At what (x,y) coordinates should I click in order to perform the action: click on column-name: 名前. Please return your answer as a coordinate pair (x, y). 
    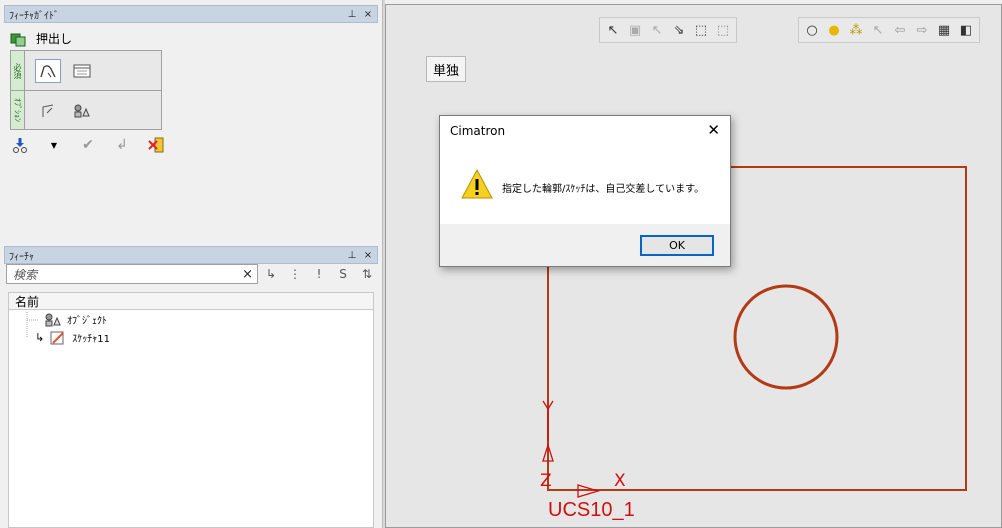
    Looking at the image, I should click on (27, 301).